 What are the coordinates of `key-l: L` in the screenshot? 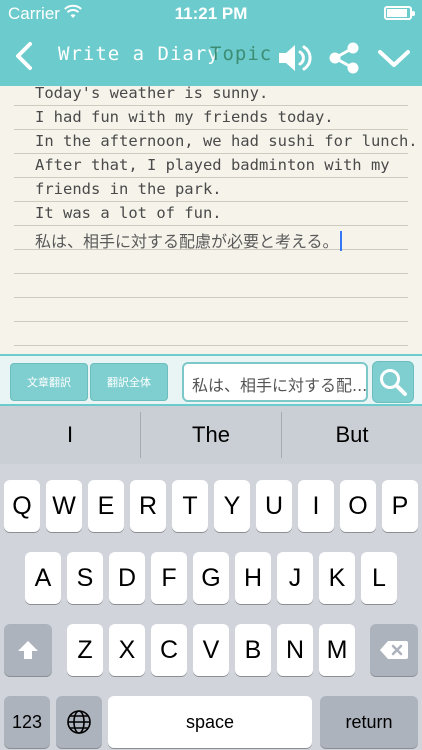 It's located at (379, 578).